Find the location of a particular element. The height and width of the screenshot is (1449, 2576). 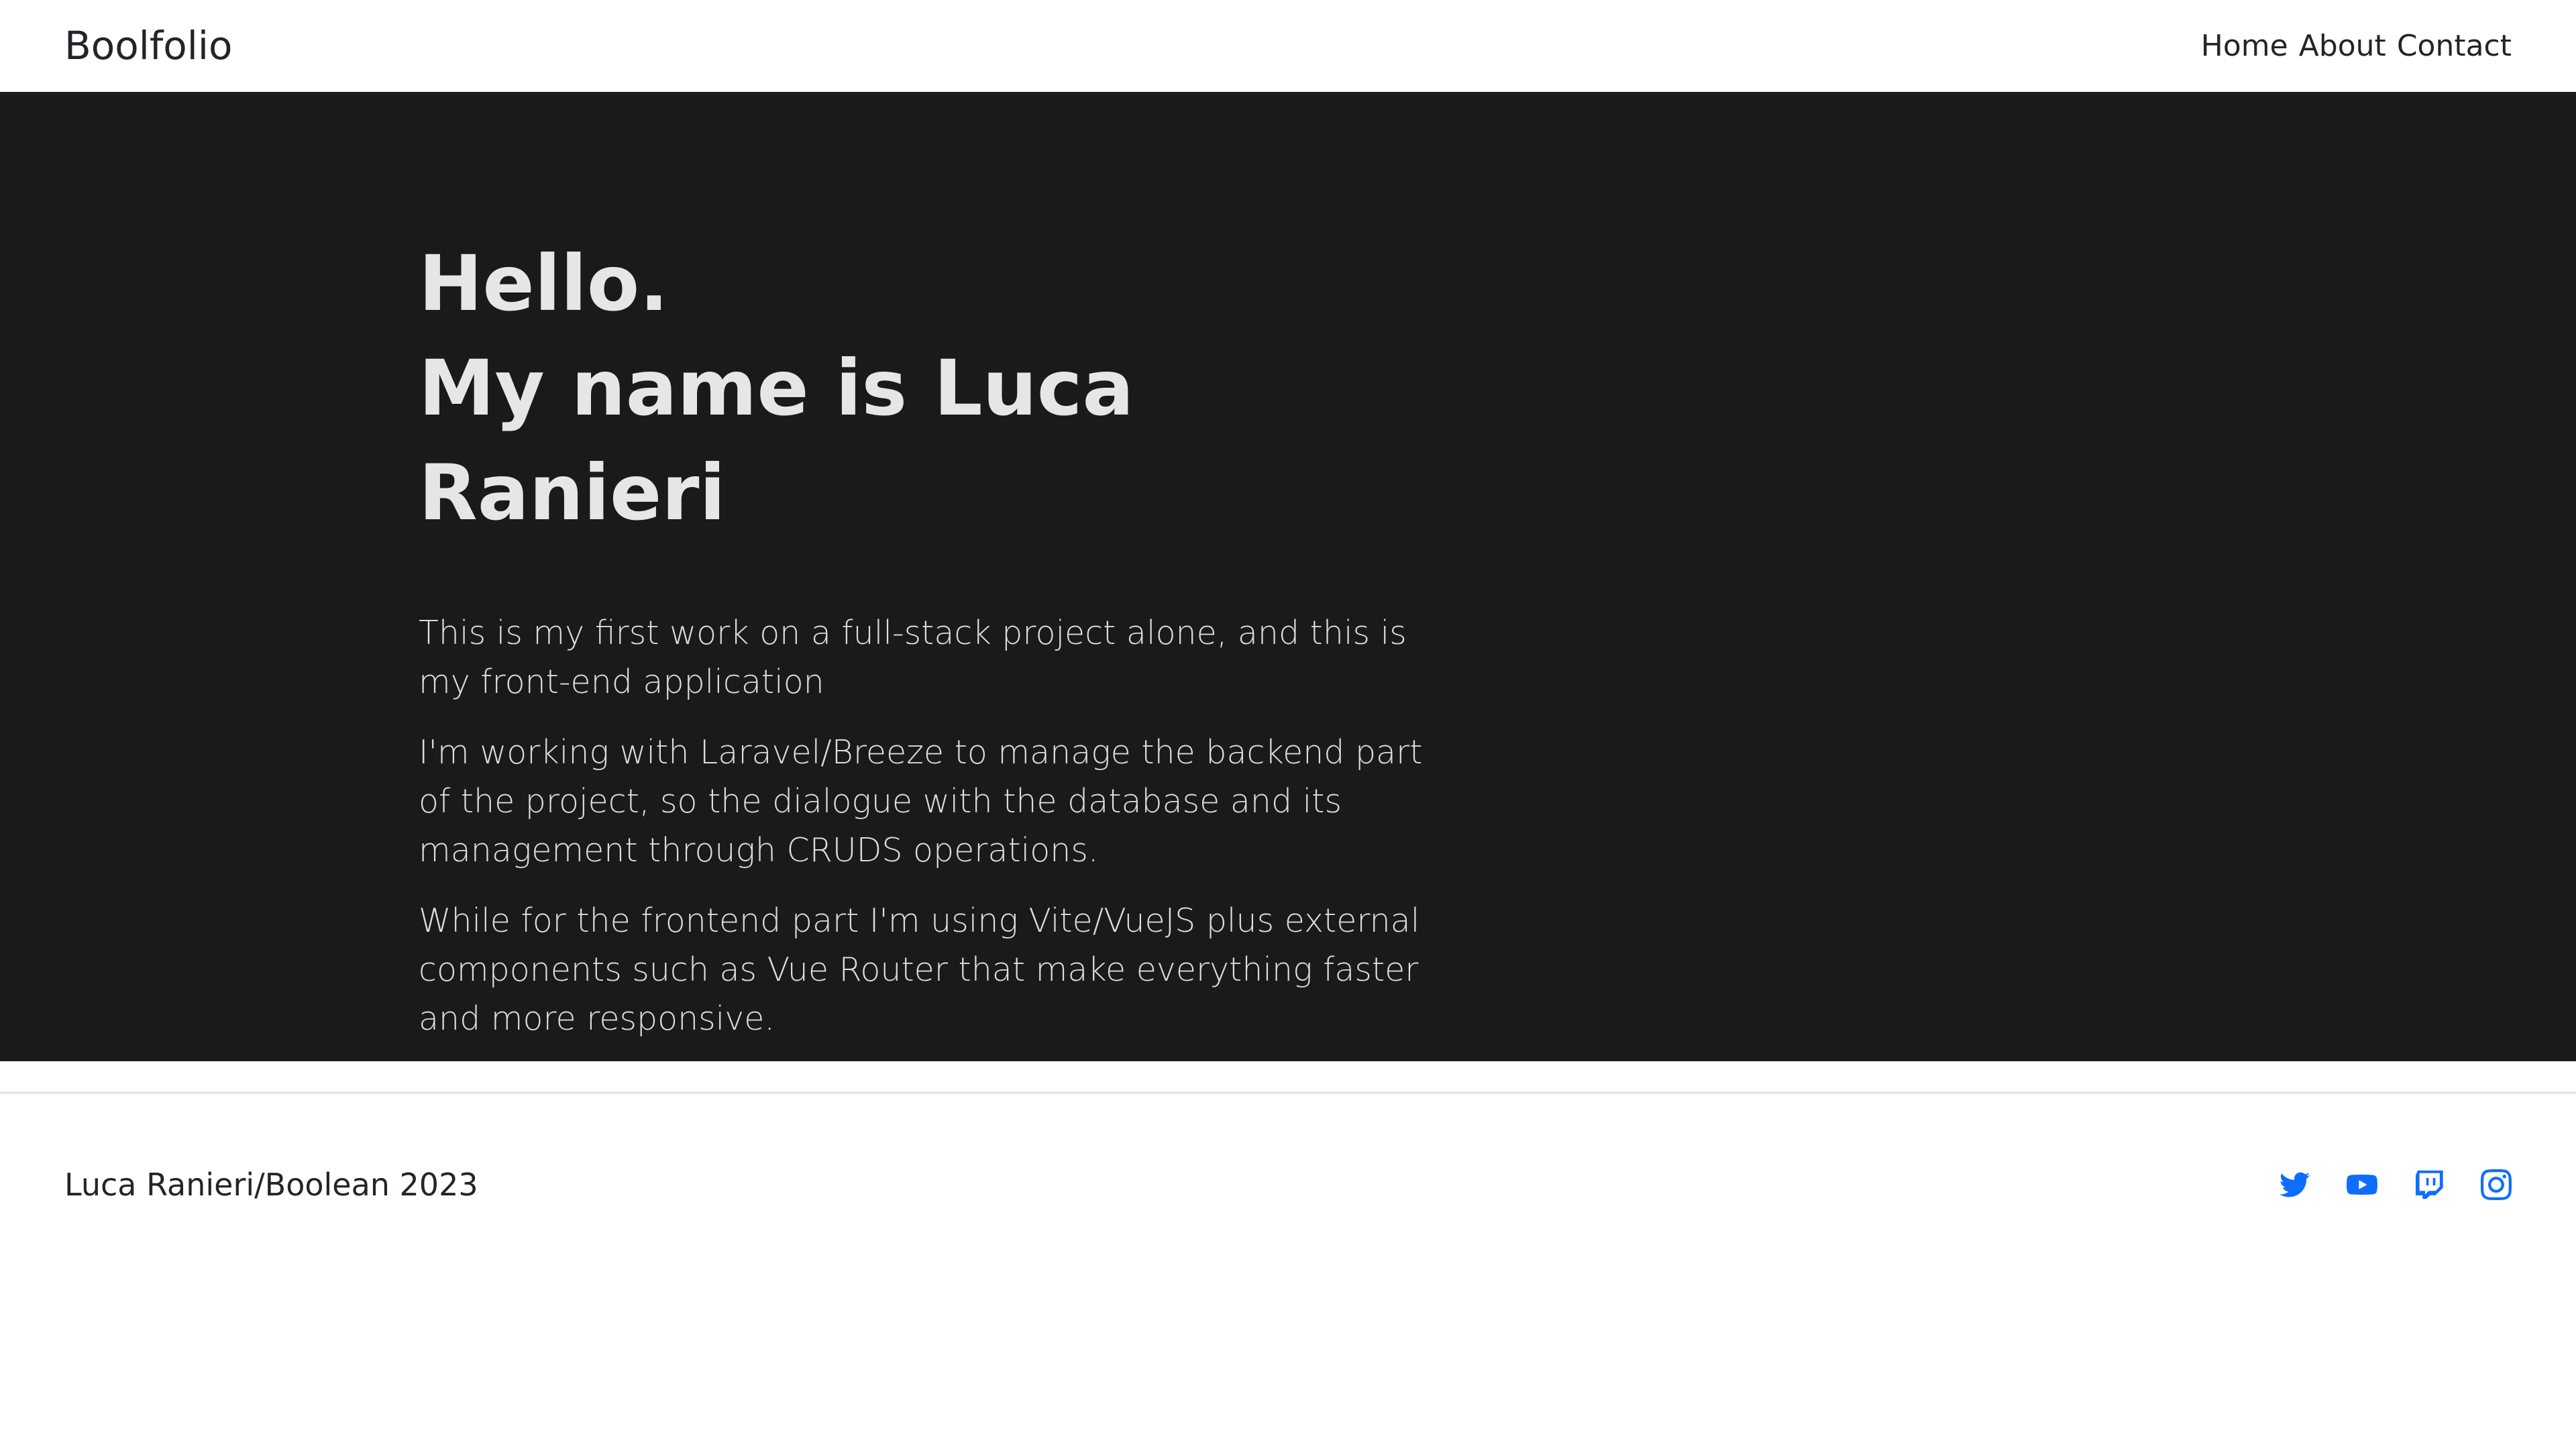

footer: Luca Ranieri/Boolean 2023 is located at coordinates (1288, 1184).